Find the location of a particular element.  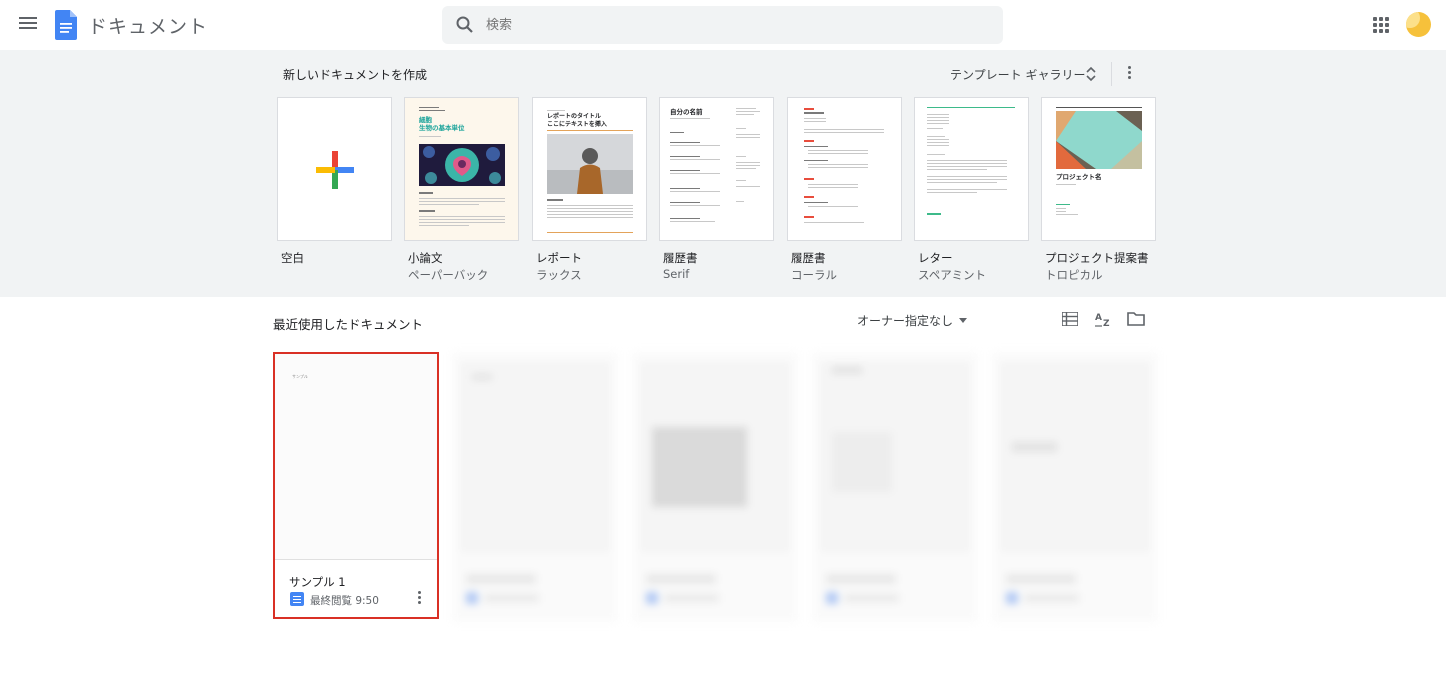

template-resume-coral: 履歴書 コーラル is located at coordinates (844, 190).